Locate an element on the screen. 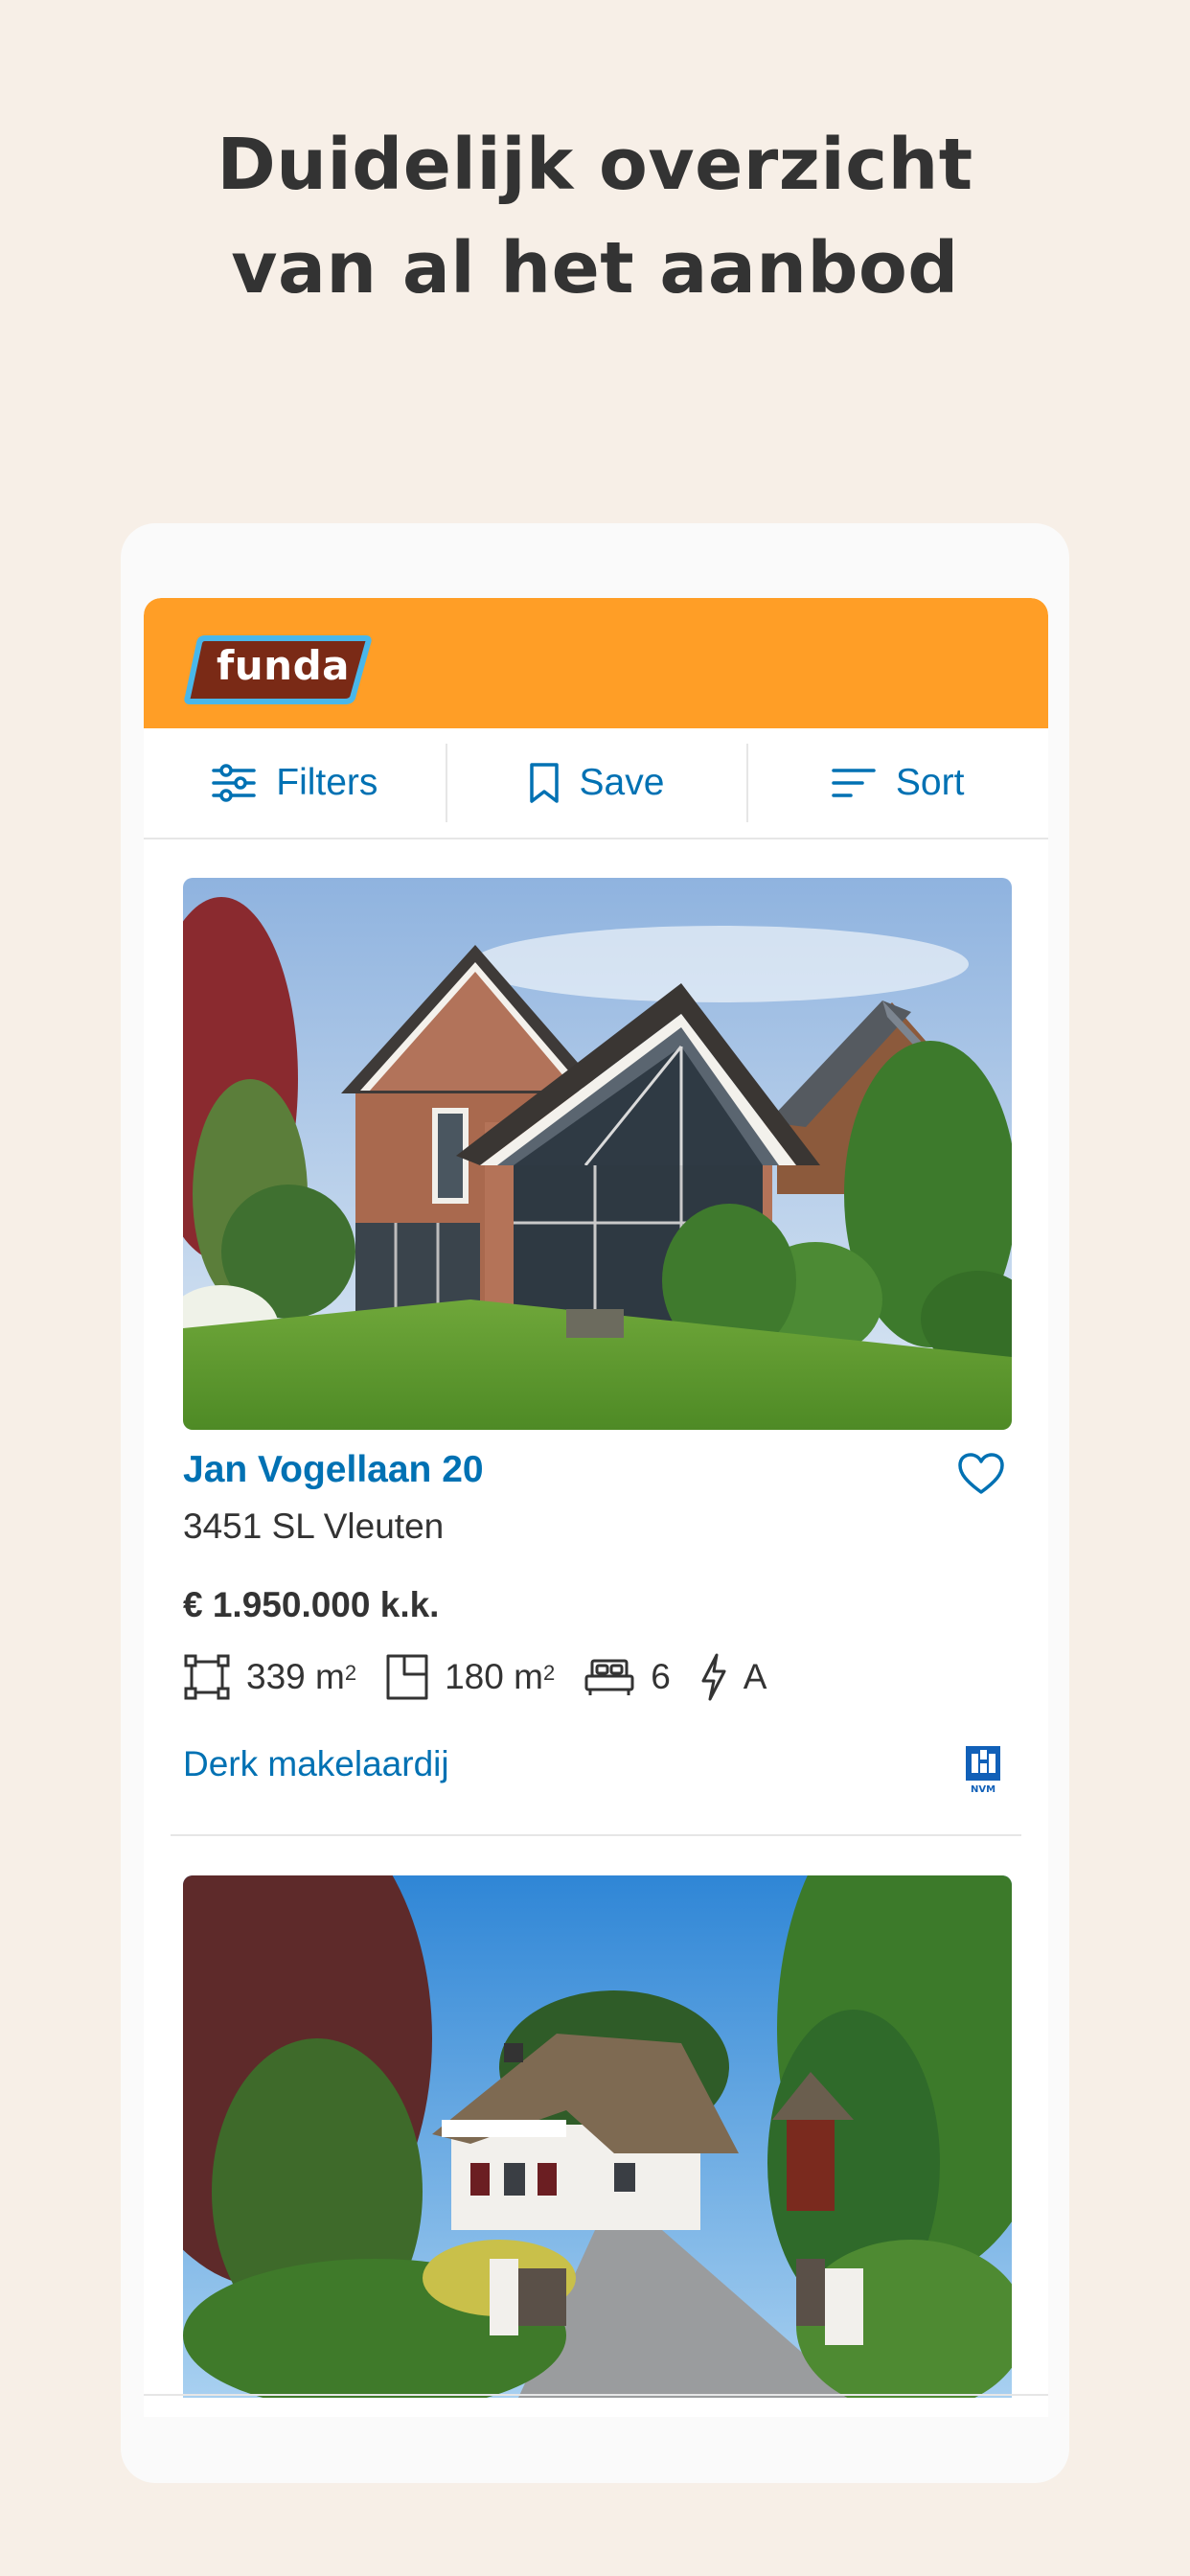 This screenshot has height=2576, width=1190. listing-photo is located at coordinates (598, 1154).